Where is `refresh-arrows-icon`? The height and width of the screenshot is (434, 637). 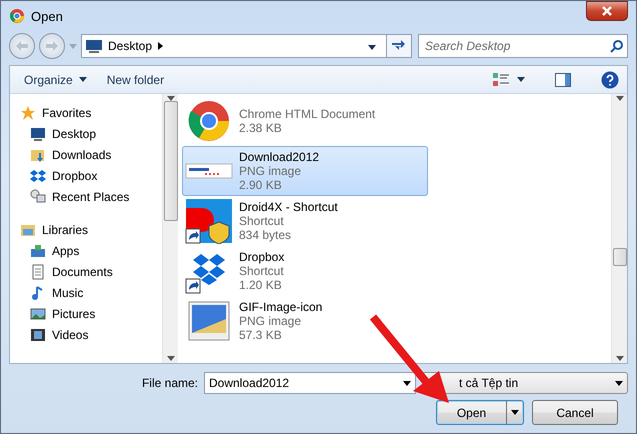 refresh-arrows-icon is located at coordinates (399, 45).